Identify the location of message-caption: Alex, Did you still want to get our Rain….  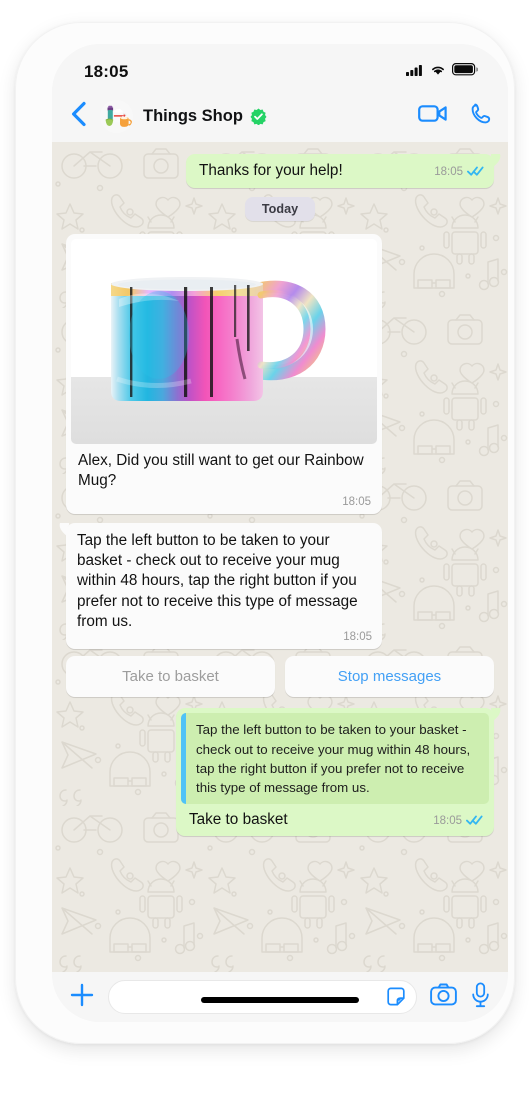
(221, 471).